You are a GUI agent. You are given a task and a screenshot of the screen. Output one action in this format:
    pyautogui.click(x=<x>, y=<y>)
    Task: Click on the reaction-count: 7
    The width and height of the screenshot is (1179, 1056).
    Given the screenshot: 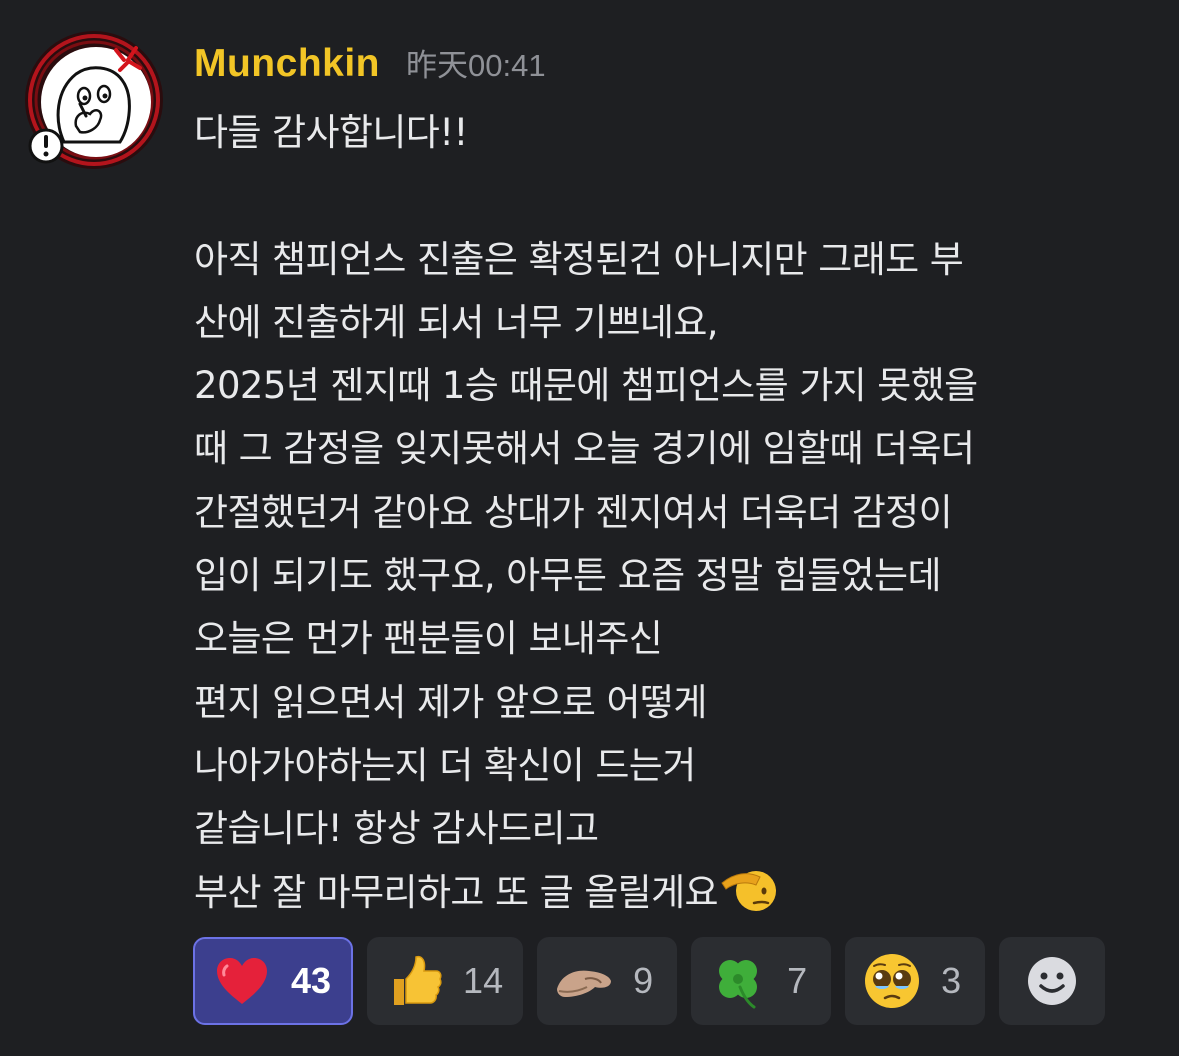 What is the action you would take?
    pyautogui.click(x=797, y=980)
    